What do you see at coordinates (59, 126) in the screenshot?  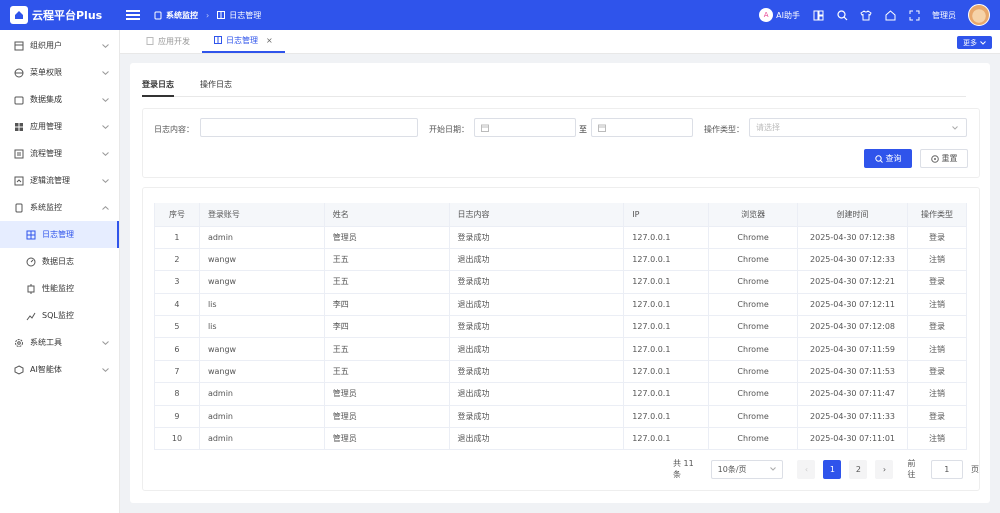 I see `sidebar-item-3: 应用管理` at bounding box center [59, 126].